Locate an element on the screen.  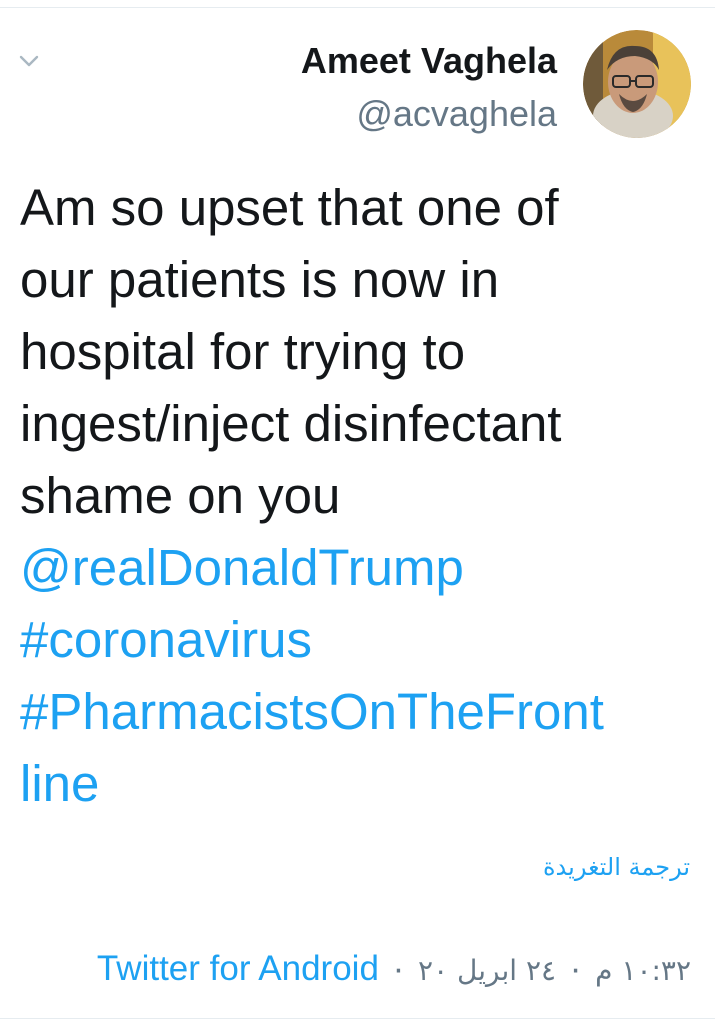
chevron-down-icon is located at coordinates (29, 61).